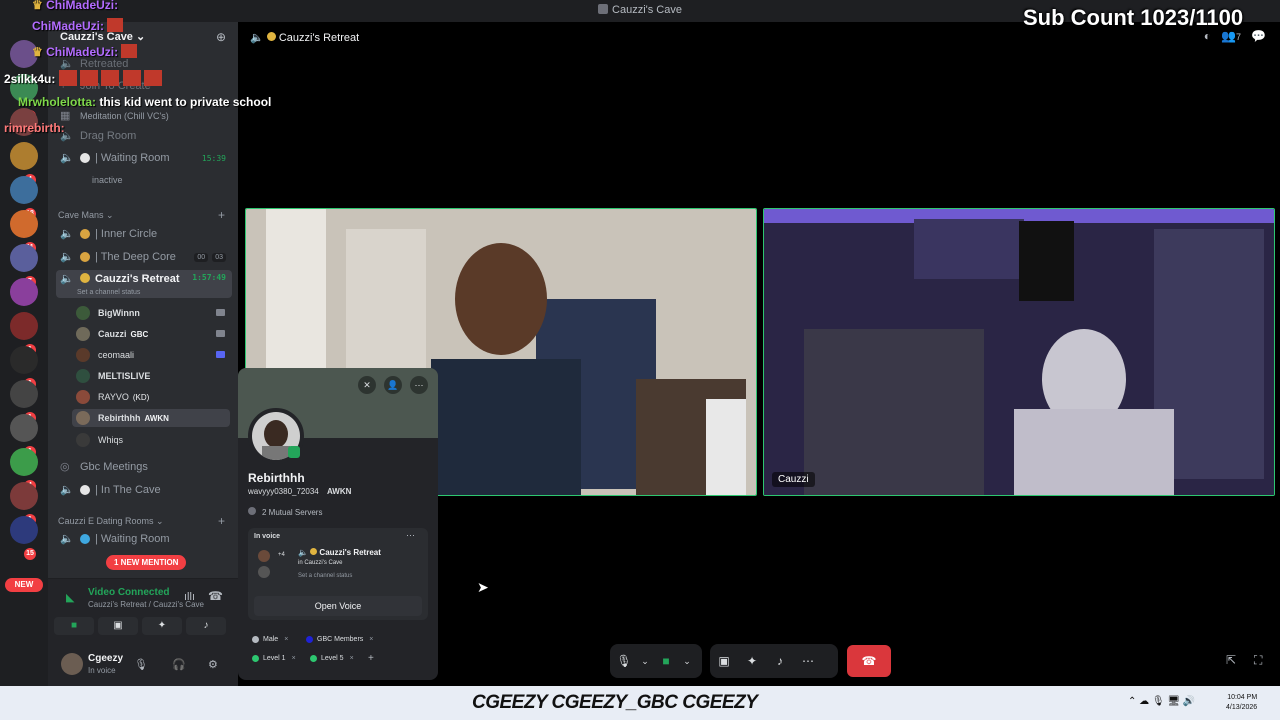 The width and height of the screenshot is (1280, 720). What do you see at coordinates (371, 658) in the screenshot?
I see `add-role-icon: +` at bounding box center [371, 658].